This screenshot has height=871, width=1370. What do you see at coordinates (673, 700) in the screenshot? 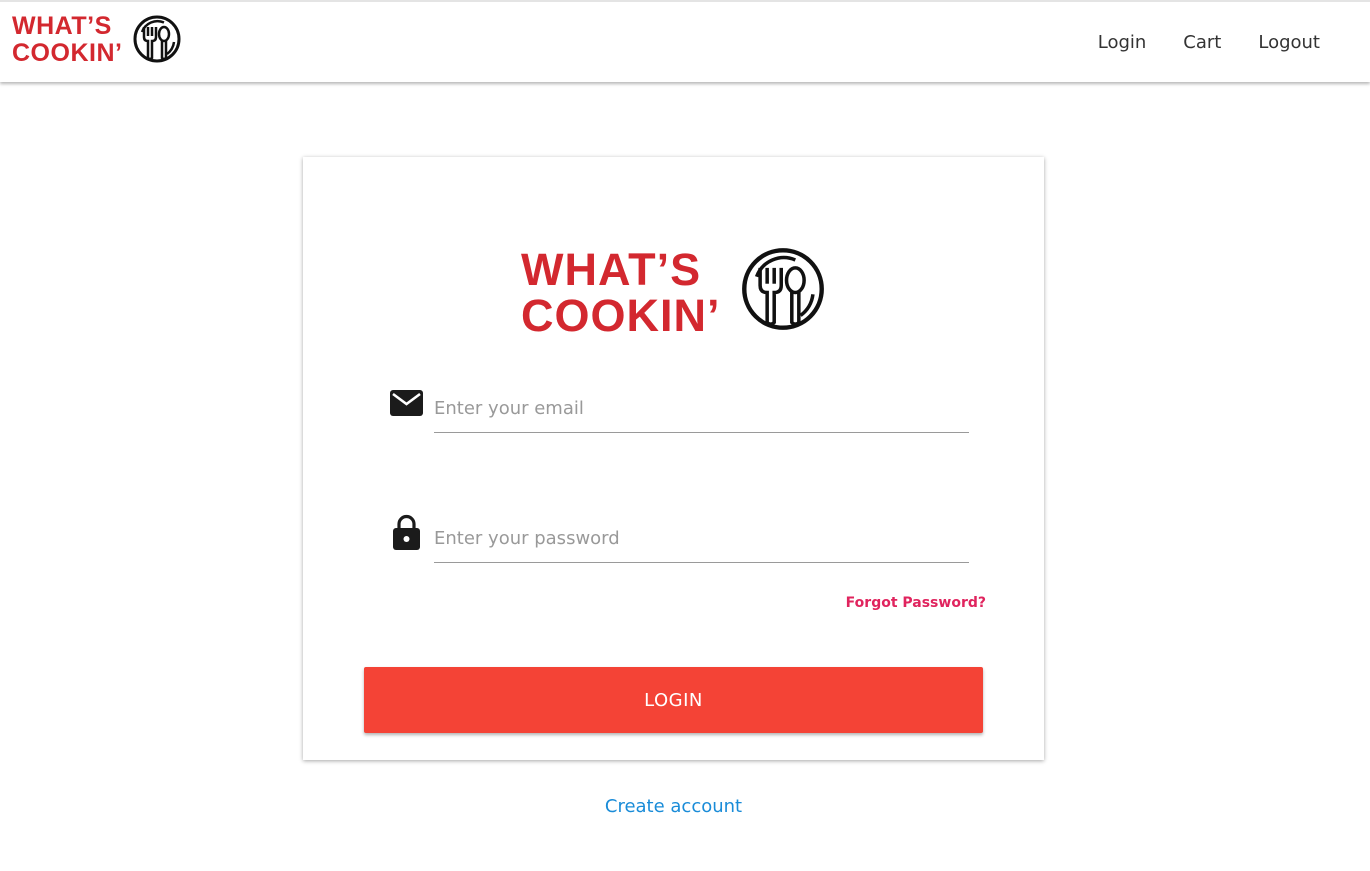
I see `login-button: LOGIN` at bounding box center [673, 700].